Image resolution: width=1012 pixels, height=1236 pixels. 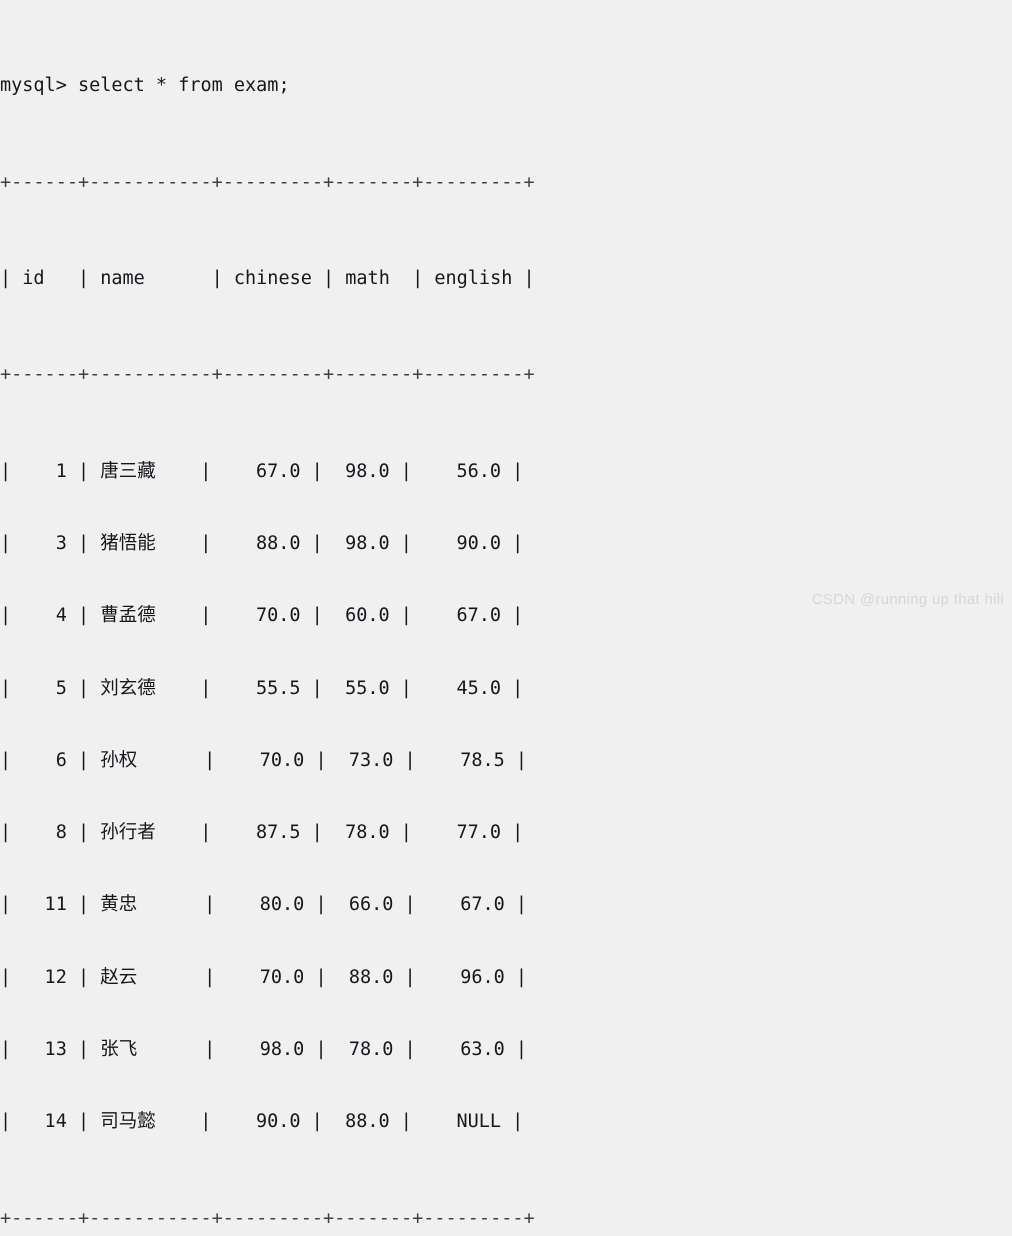 What do you see at coordinates (264, 760) in the screenshot?
I see `table-row: | 6 | 孙权 | 70.0 | 73.0 | 78.5 |` at bounding box center [264, 760].